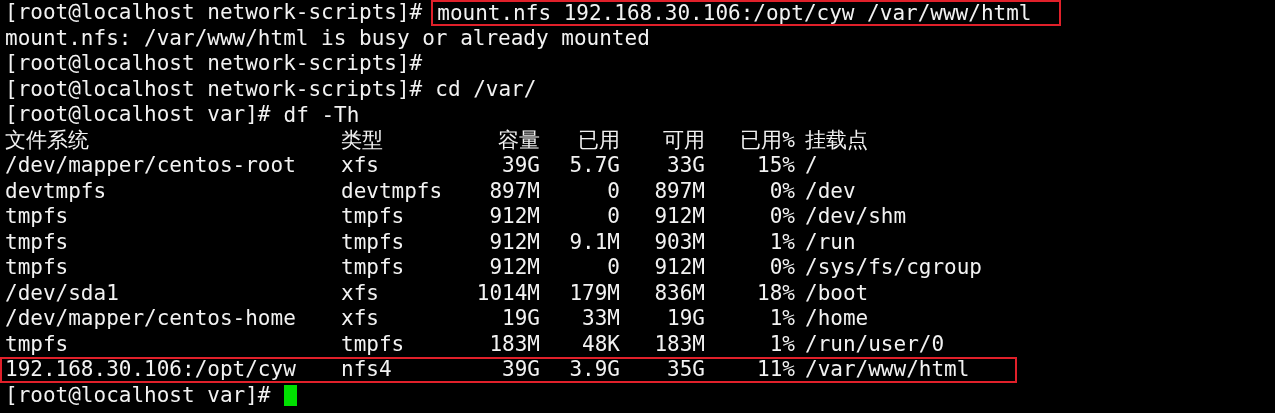 The width and height of the screenshot is (1275, 413). Describe the element at coordinates (486, 89) in the screenshot. I see `command-text: cd /var/` at that location.